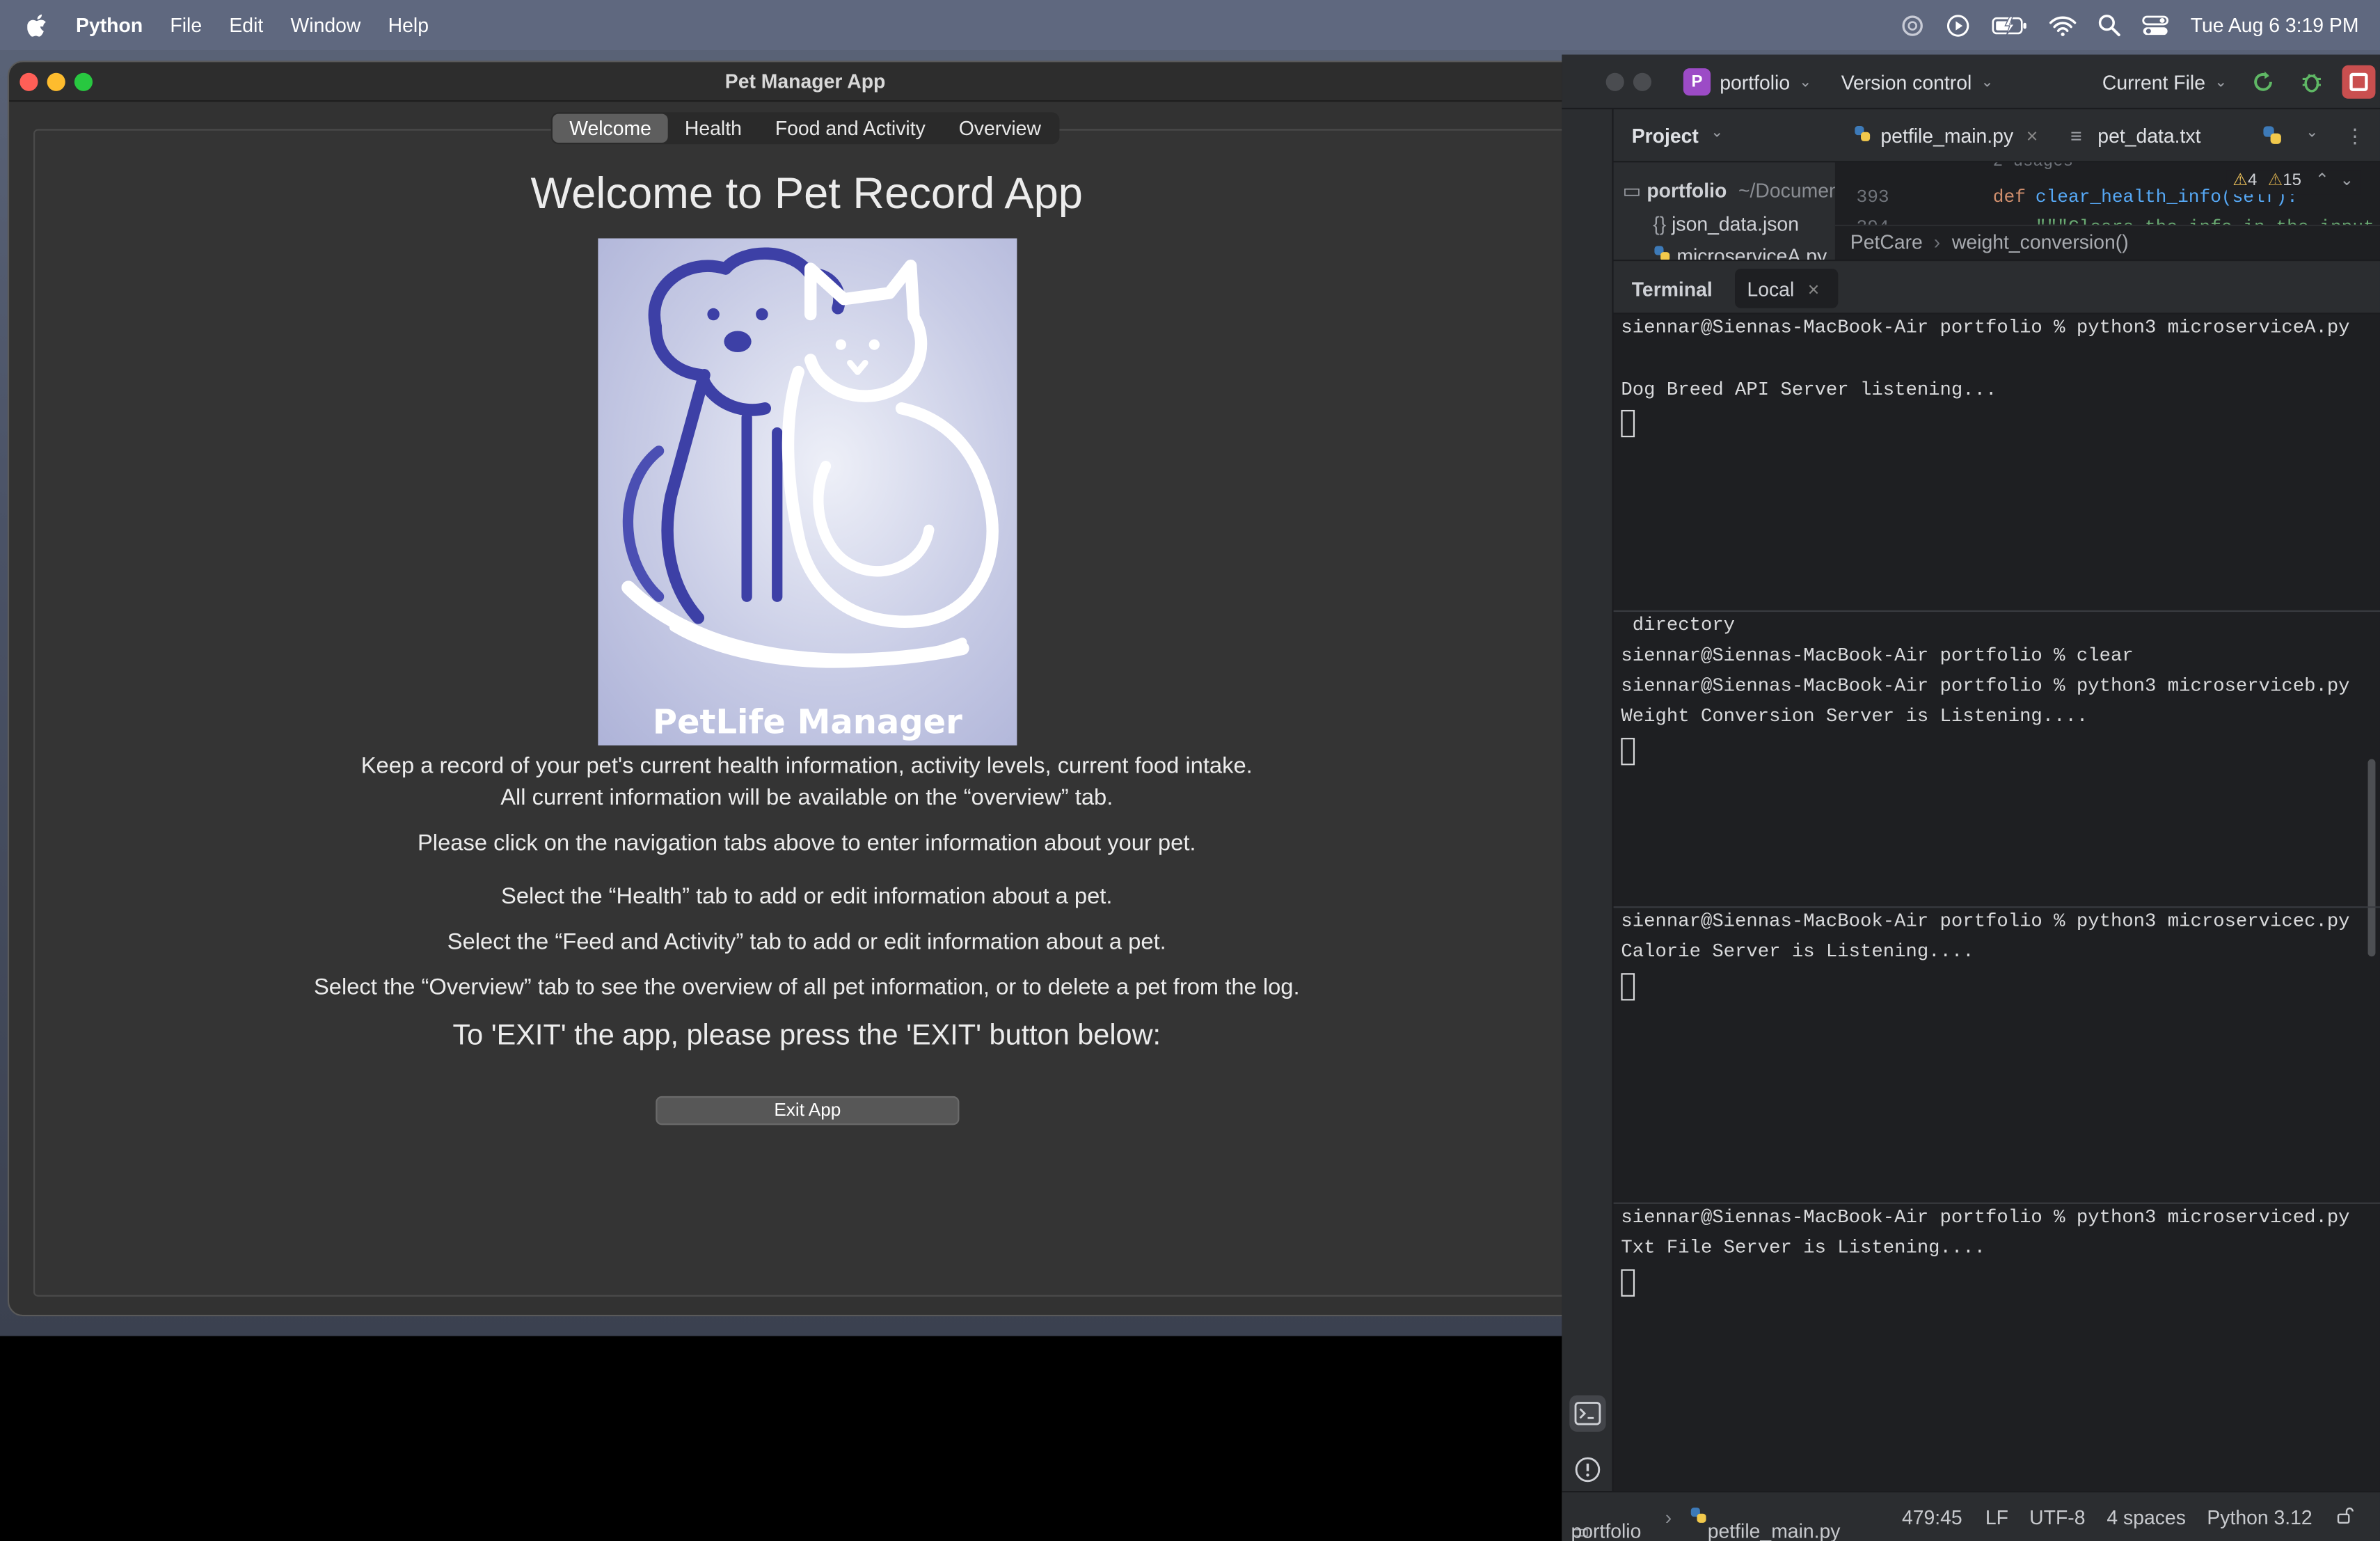  I want to click on stop-button, so click(2359, 82).